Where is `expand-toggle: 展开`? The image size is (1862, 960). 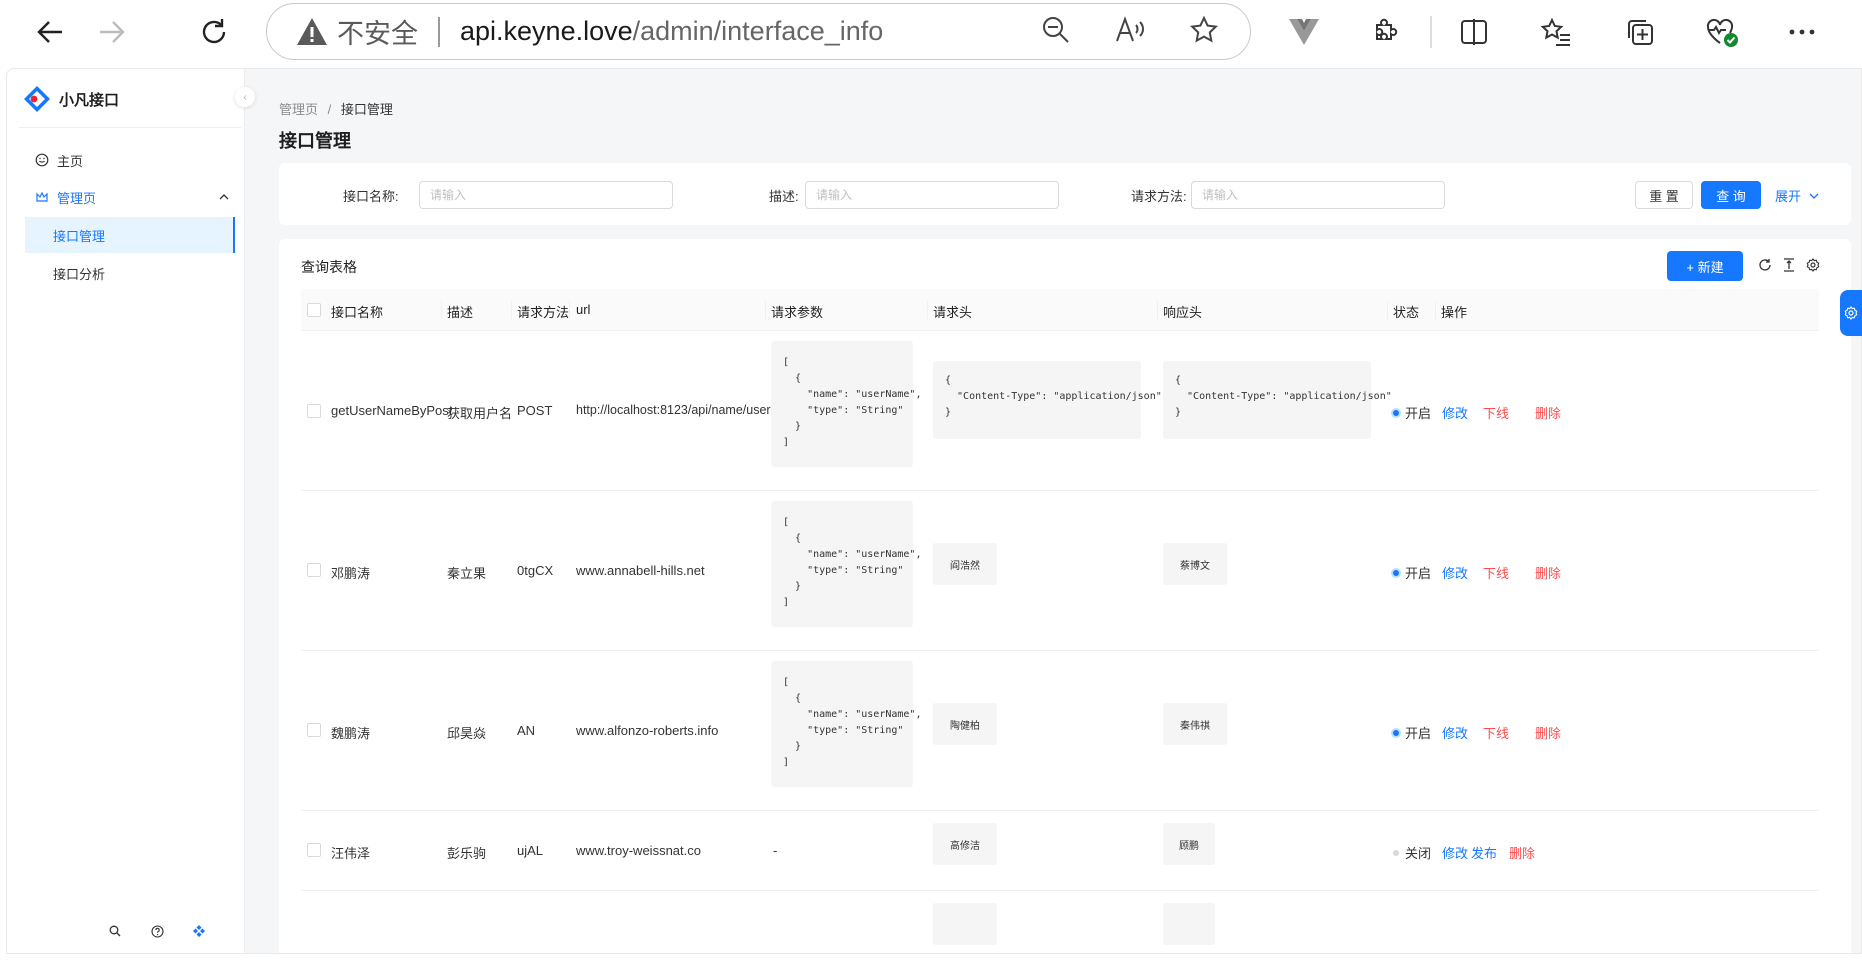
expand-toggle: 展开 is located at coordinates (1797, 195).